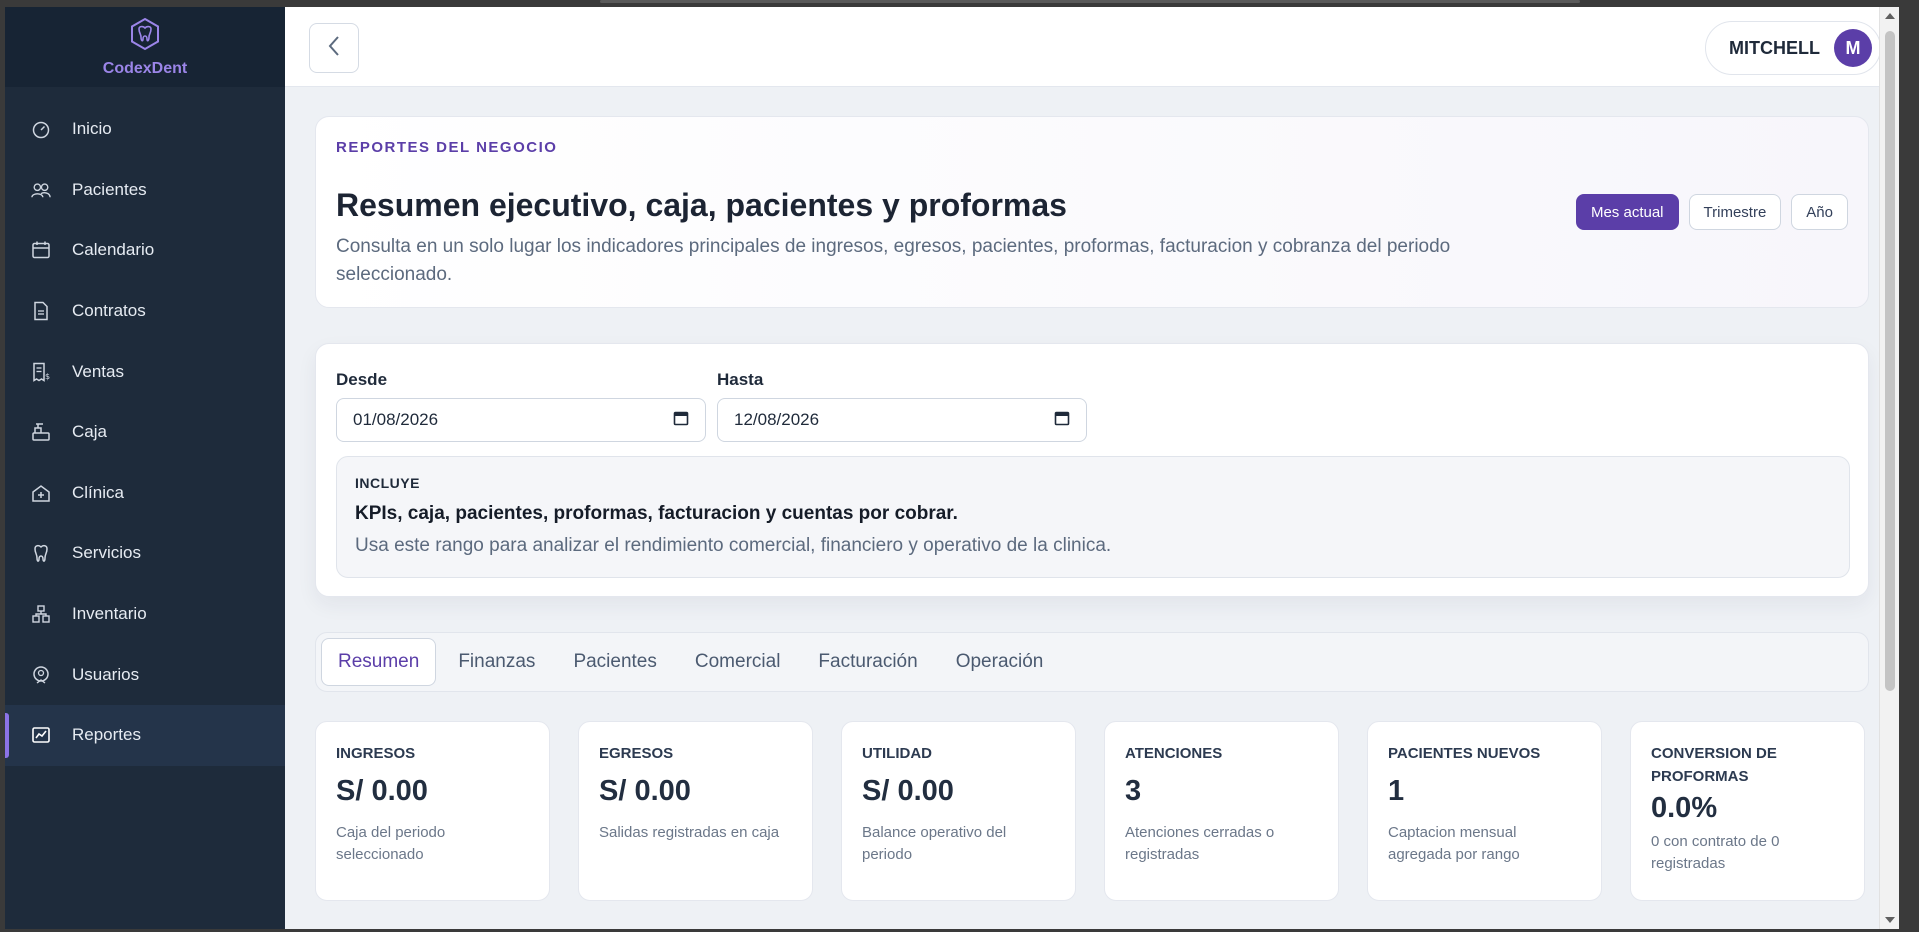  I want to click on sidebar-item-ventas: $ Ventas, so click(145, 371).